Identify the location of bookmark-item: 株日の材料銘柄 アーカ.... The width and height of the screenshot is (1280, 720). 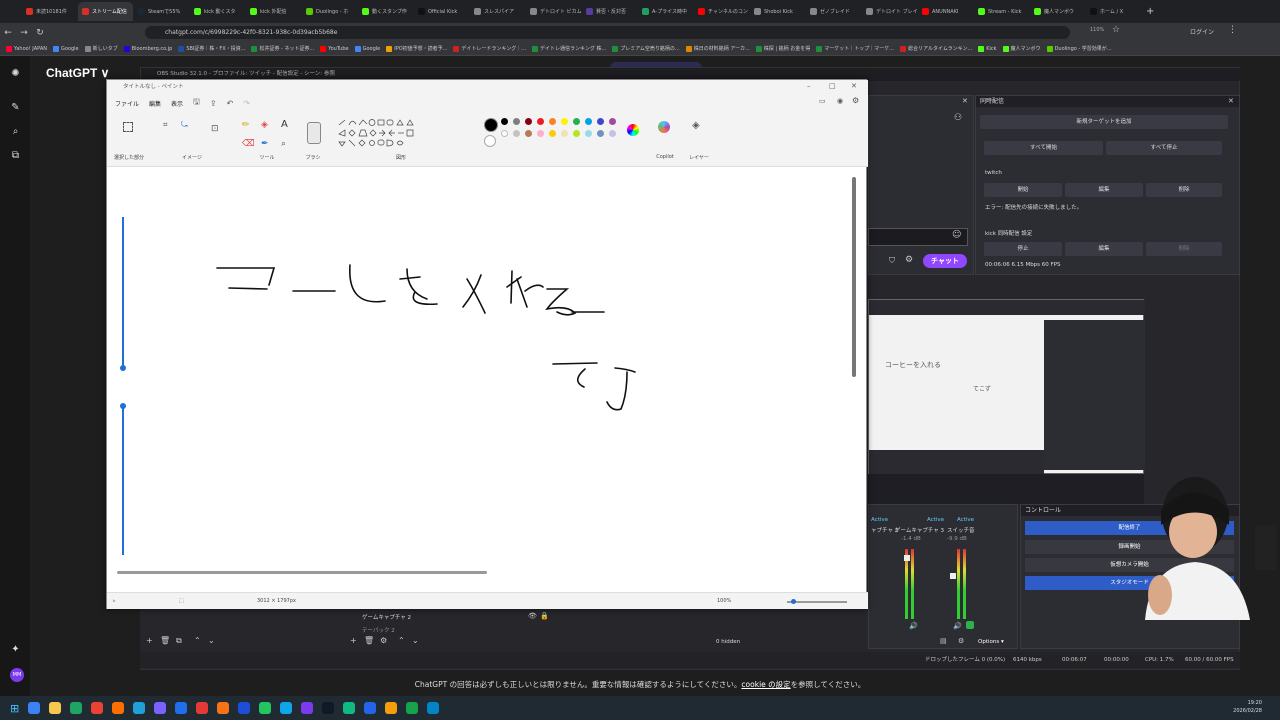
(717, 48).